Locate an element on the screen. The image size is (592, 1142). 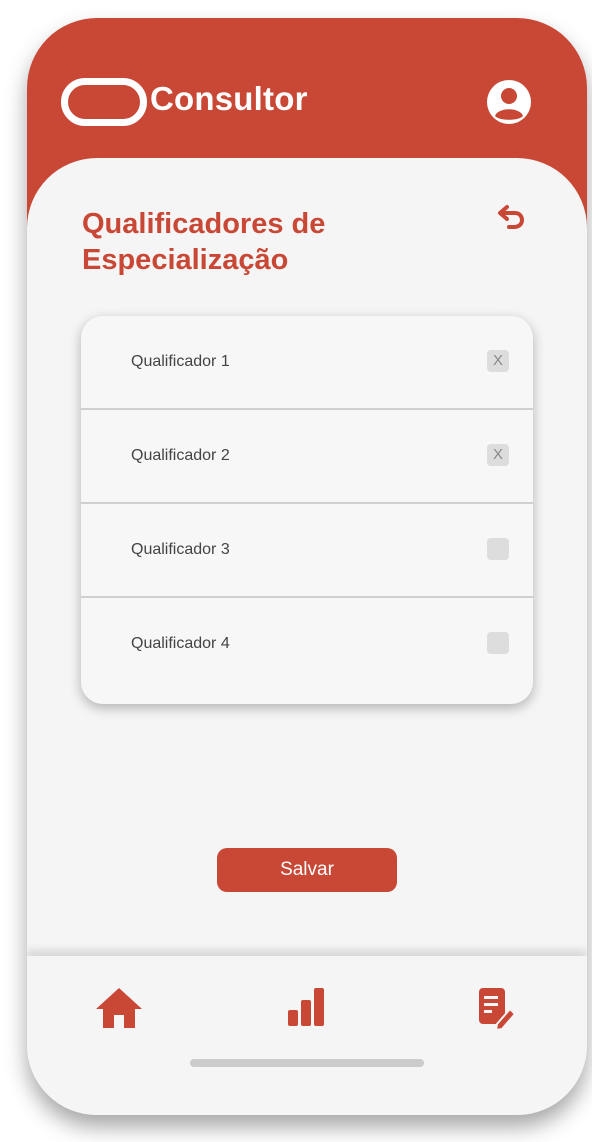
home-icon is located at coordinates (119, 1008).